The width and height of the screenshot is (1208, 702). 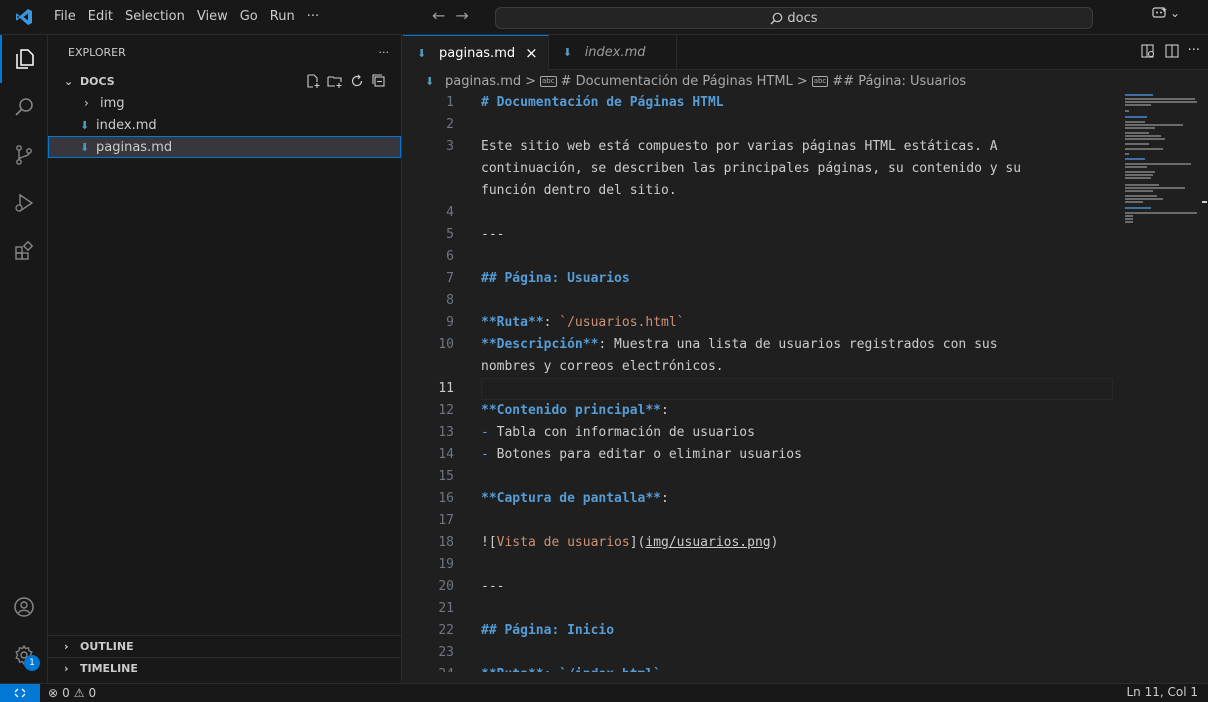 I want to click on editor-actions: ···, so click(x=1170, y=51).